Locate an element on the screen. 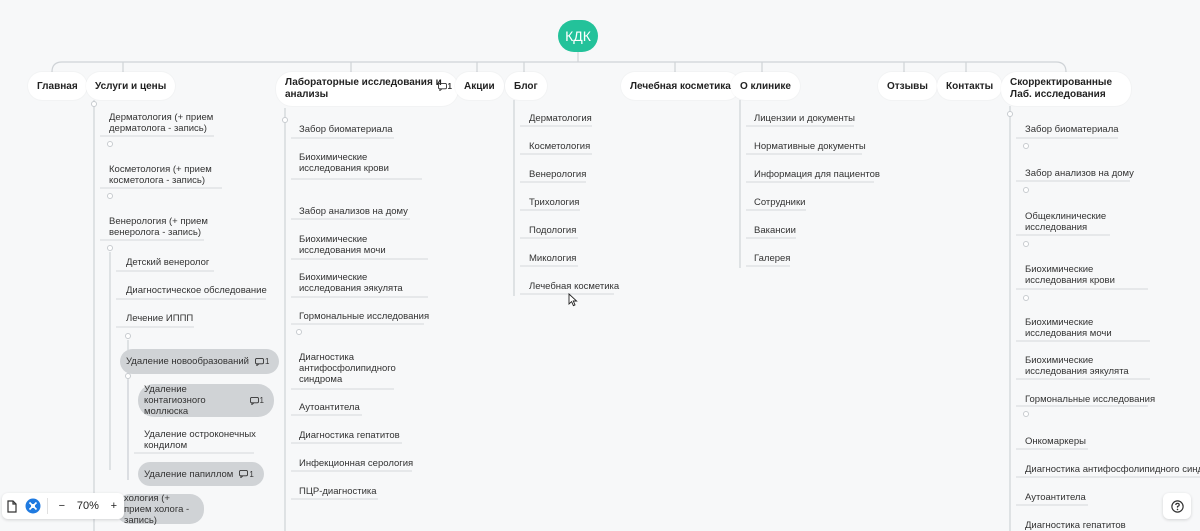 This screenshot has height=531, width=1200. lab-item: Биохимические исследования эякулята is located at coordinates (364, 283).